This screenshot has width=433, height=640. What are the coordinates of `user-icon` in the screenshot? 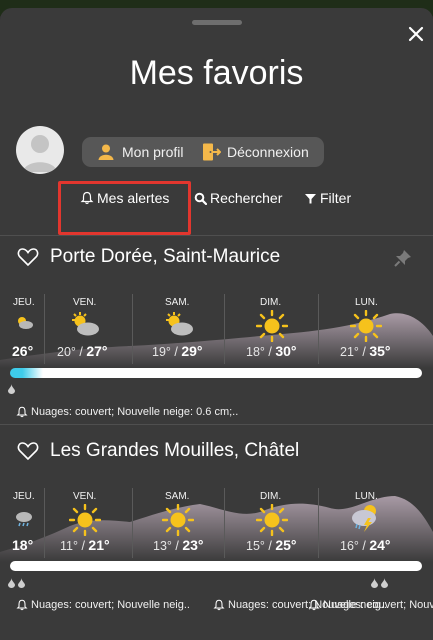 It's located at (106, 152).